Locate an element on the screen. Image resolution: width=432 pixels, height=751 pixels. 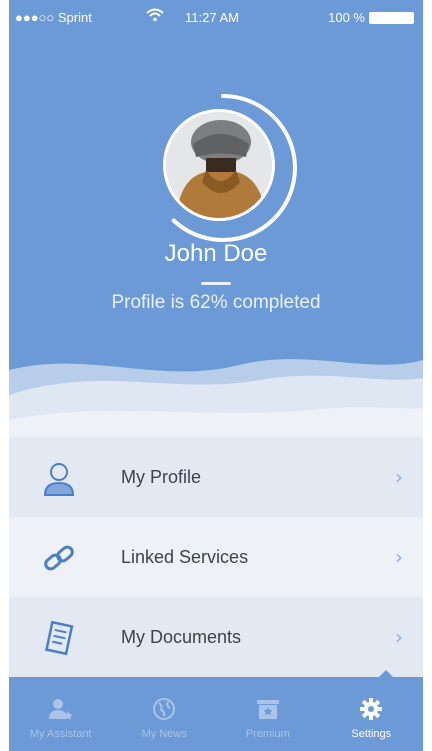
assistant-icon is located at coordinates (61, 709).